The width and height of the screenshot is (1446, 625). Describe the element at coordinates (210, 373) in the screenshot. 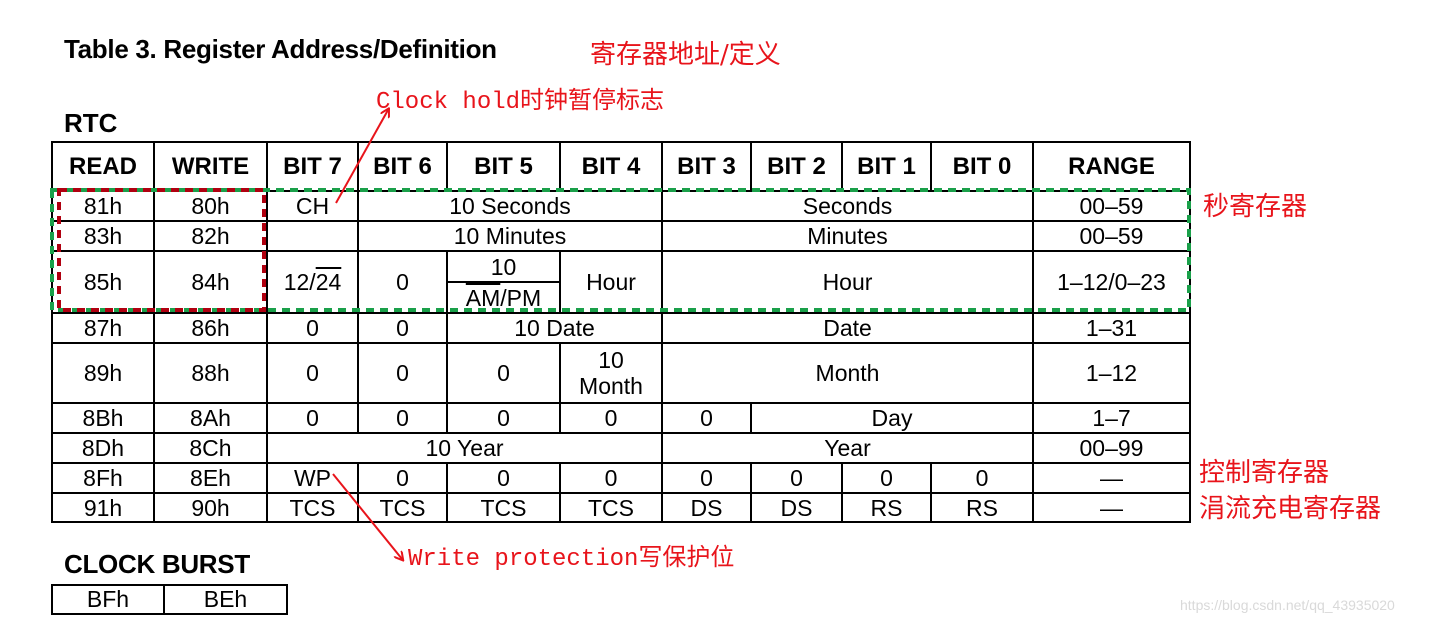

I see `write-address: 88h` at that location.